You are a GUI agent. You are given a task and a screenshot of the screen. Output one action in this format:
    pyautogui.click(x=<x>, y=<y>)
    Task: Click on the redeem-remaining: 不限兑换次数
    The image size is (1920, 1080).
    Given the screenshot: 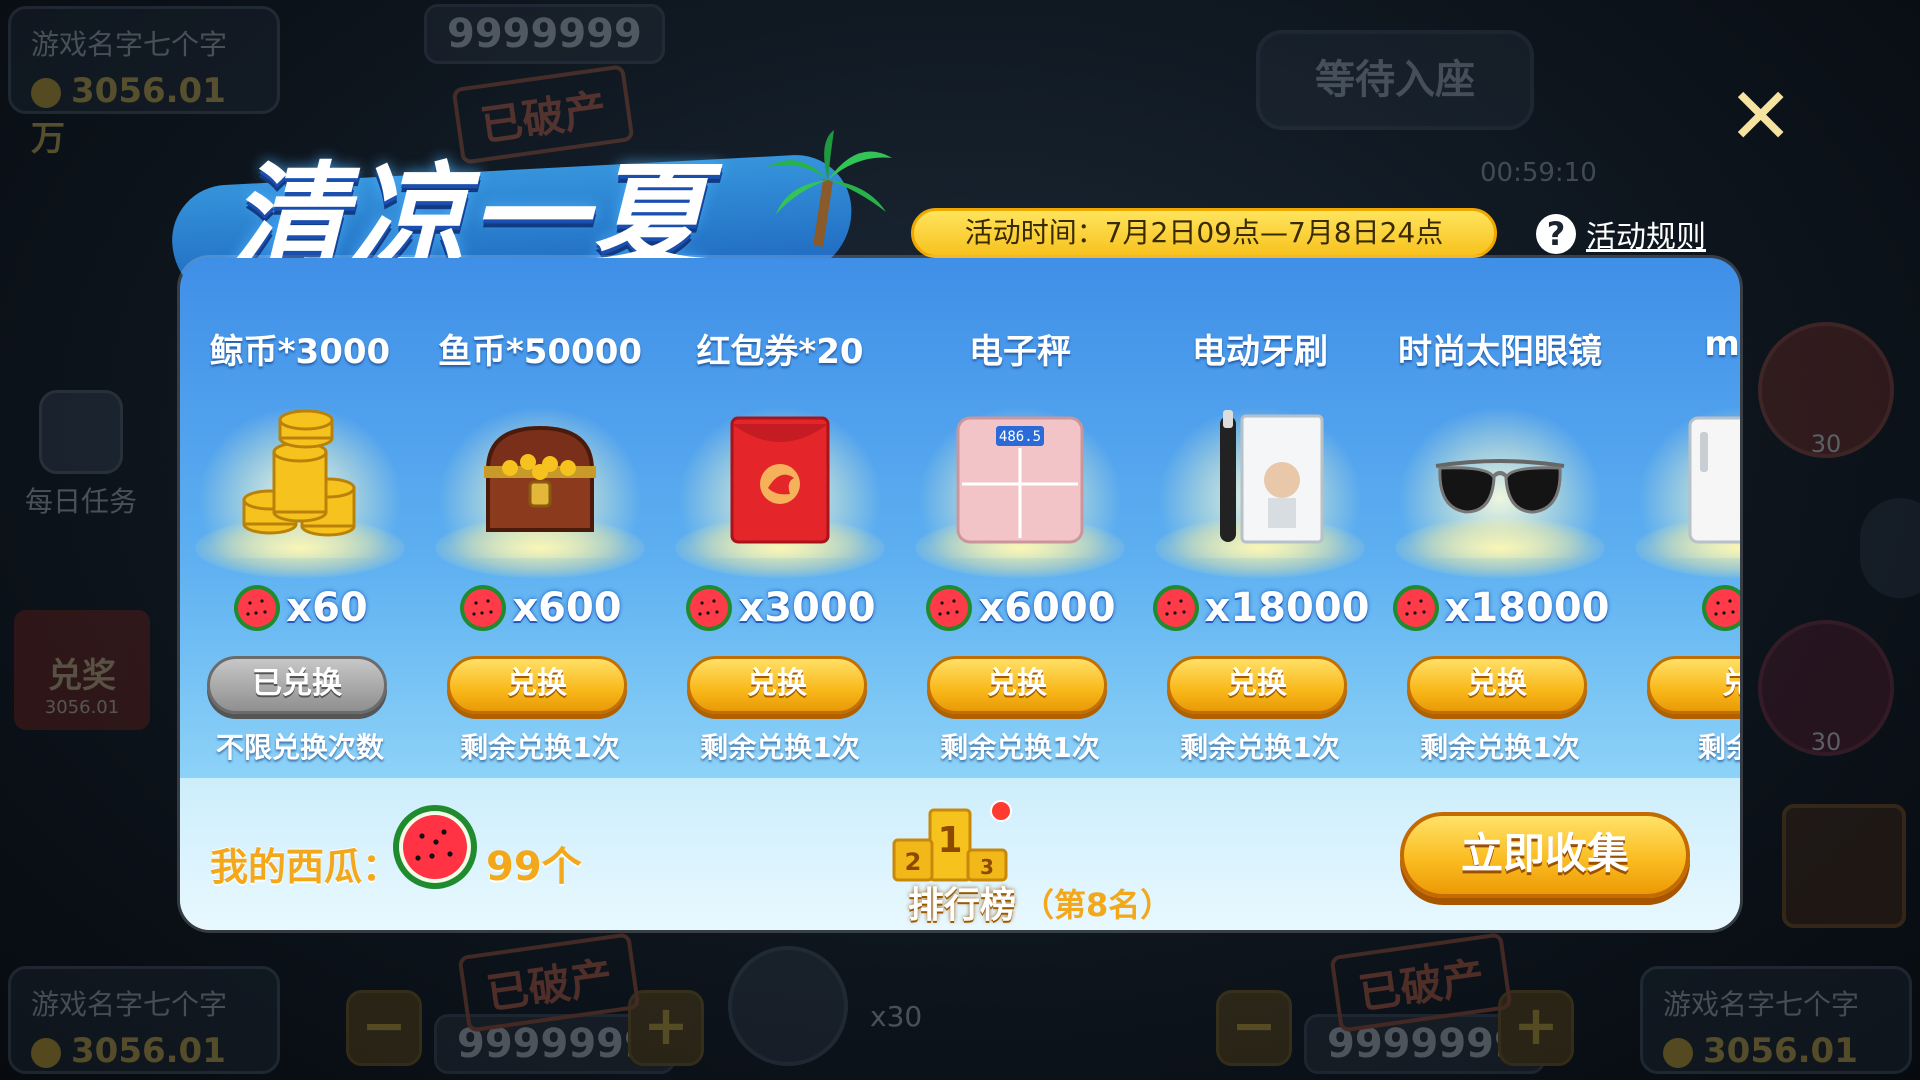 What is the action you would take?
    pyautogui.click(x=299, y=747)
    